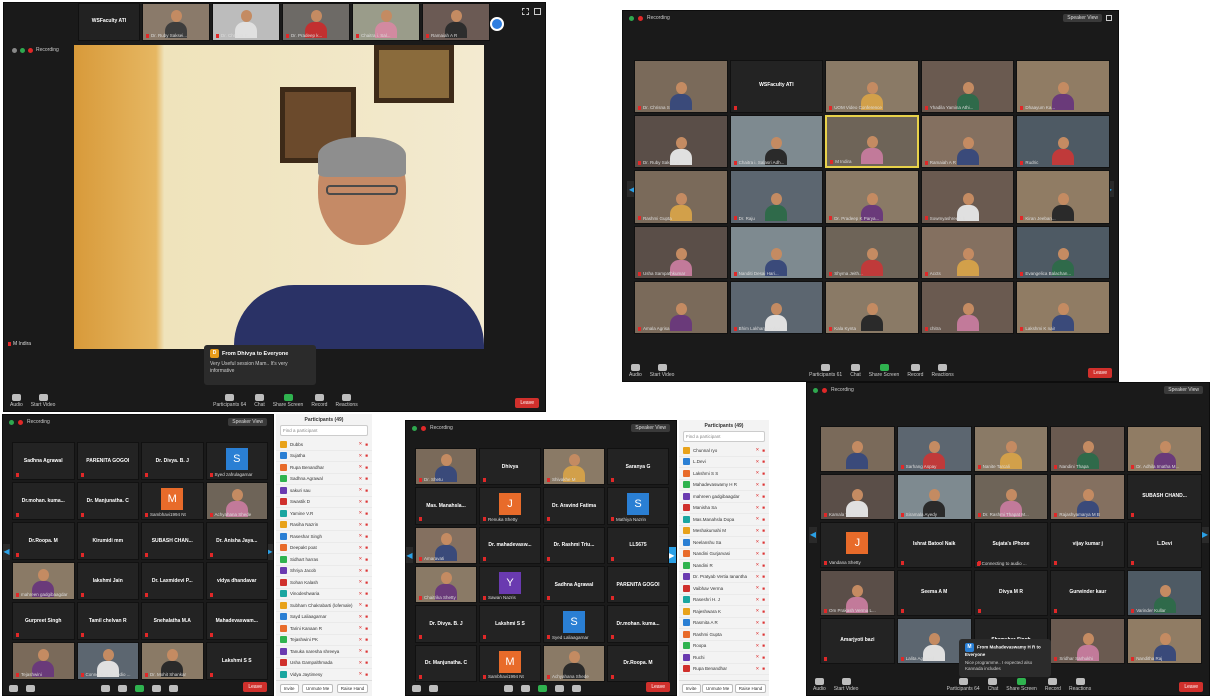 The image size is (1212, 696). I want to click on participant-tile: LL5675, so click(638, 545).